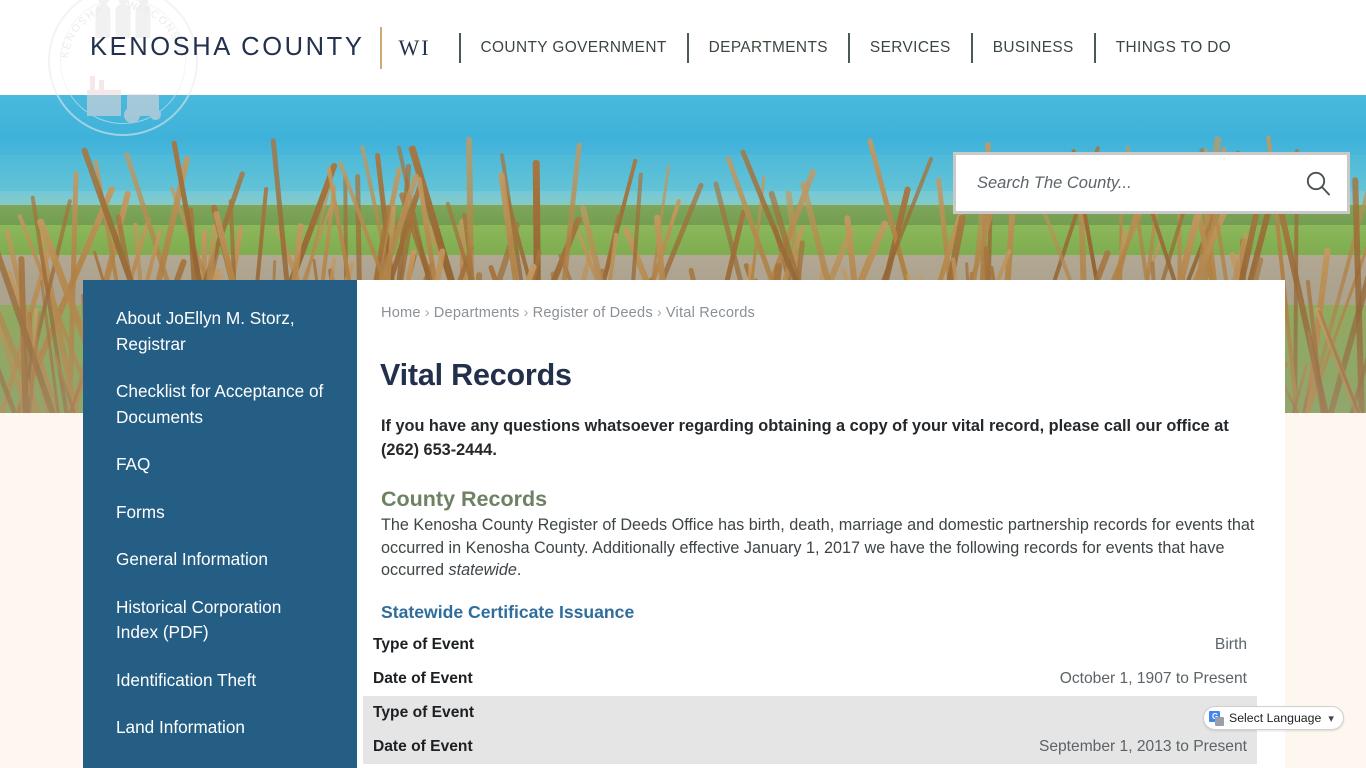 Image resolution: width=1366 pixels, height=768 pixels. I want to click on site-logo: KENOSHA COUNTY WI, so click(260, 47).